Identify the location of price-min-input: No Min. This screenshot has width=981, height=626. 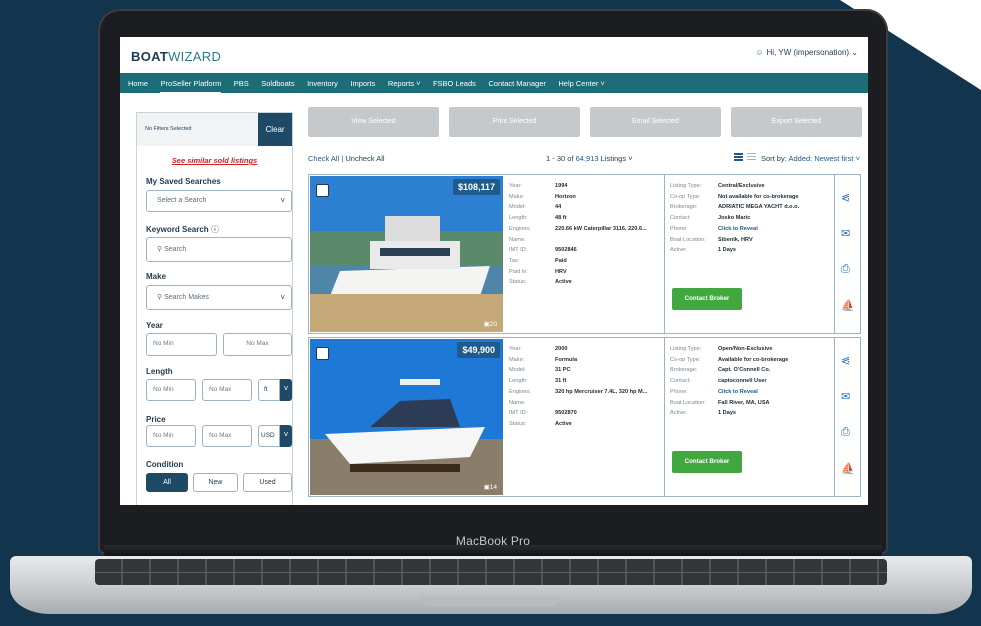
(171, 436).